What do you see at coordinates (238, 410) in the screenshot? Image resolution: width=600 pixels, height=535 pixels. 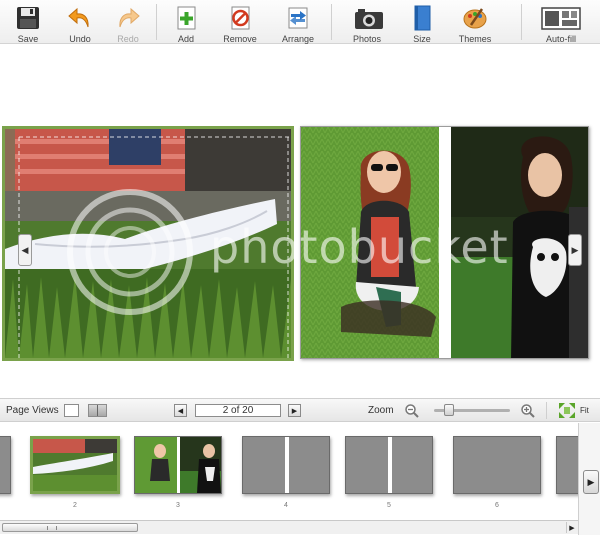 I see `page-indicator: 2 of 20` at bounding box center [238, 410].